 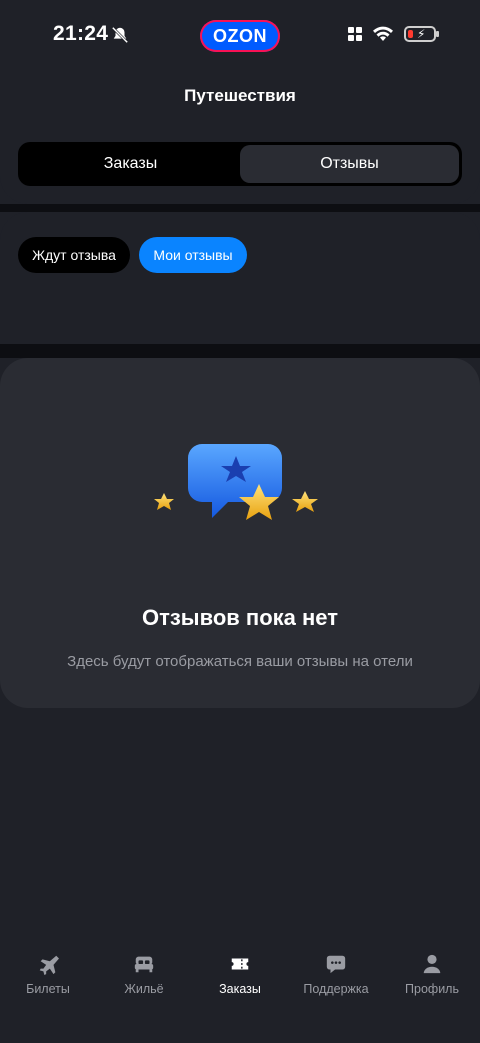 I want to click on bed-icon, so click(x=144, y=964).